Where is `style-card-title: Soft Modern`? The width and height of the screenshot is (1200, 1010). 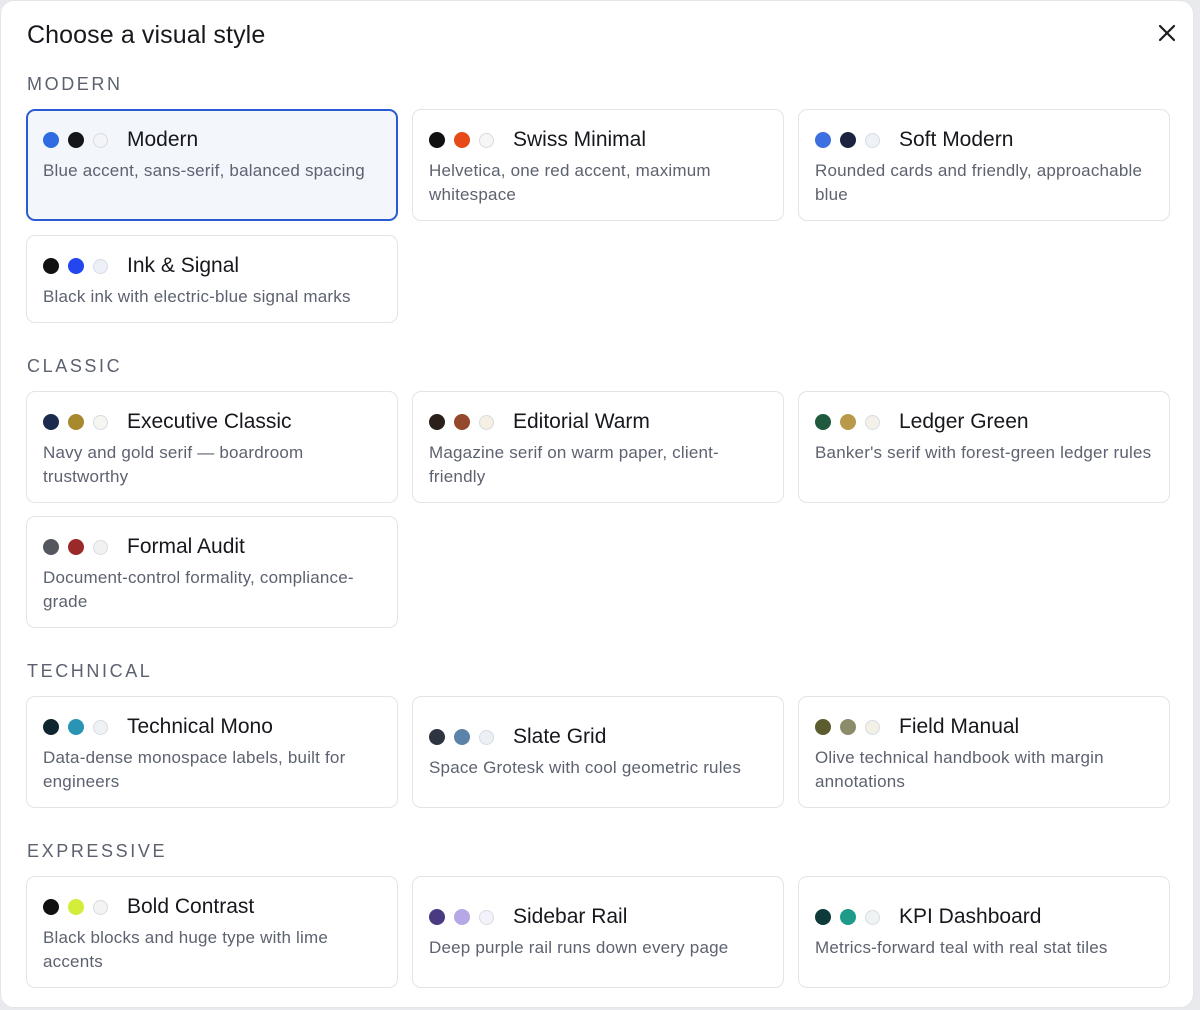 style-card-title: Soft Modern is located at coordinates (956, 139).